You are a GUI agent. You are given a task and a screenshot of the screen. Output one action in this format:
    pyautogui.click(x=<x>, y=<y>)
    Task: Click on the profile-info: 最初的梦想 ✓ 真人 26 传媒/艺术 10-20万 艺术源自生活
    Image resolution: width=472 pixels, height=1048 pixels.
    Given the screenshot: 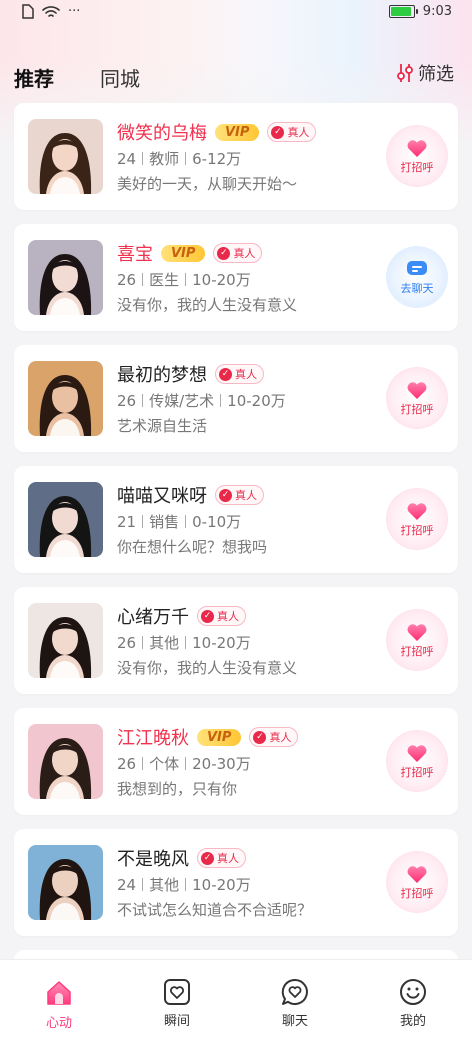 What is the action you would take?
    pyautogui.click(x=247, y=399)
    